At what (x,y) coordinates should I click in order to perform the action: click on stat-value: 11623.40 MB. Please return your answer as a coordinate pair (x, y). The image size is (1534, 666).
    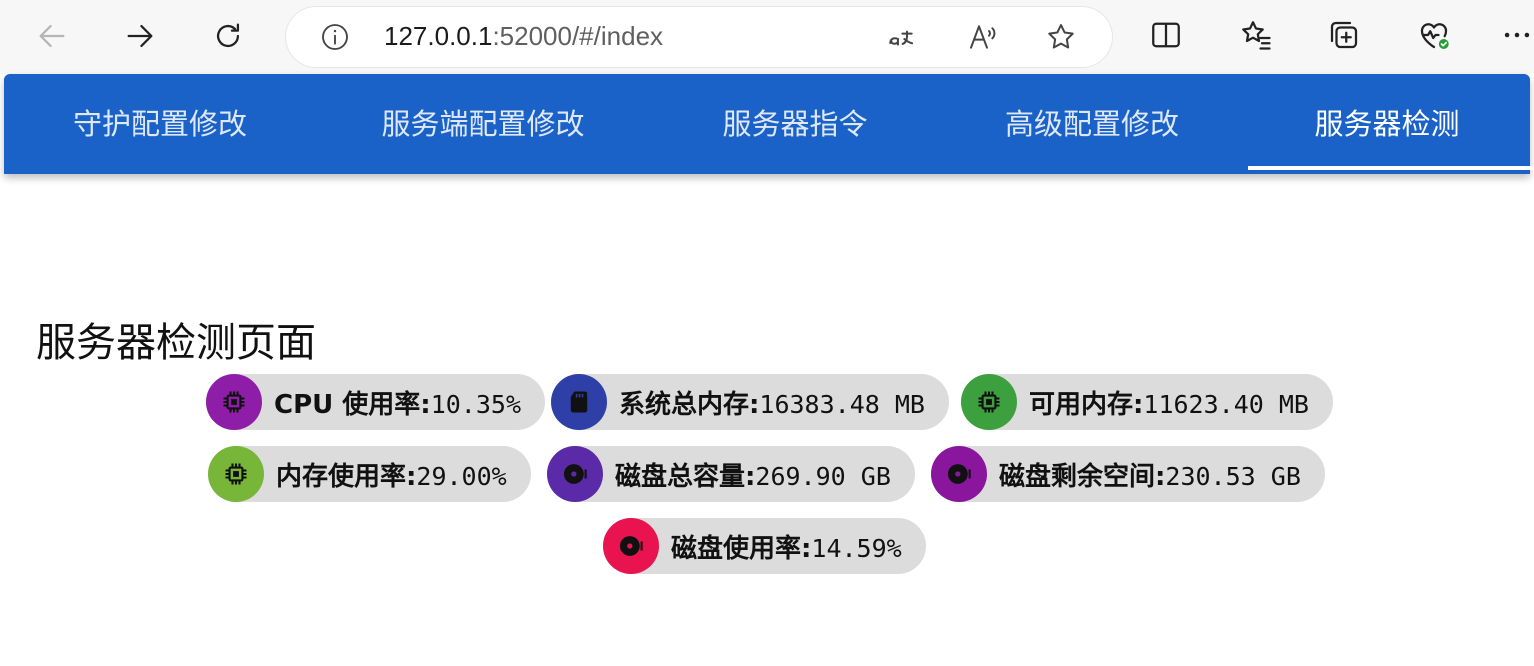
    Looking at the image, I should click on (1226, 404).